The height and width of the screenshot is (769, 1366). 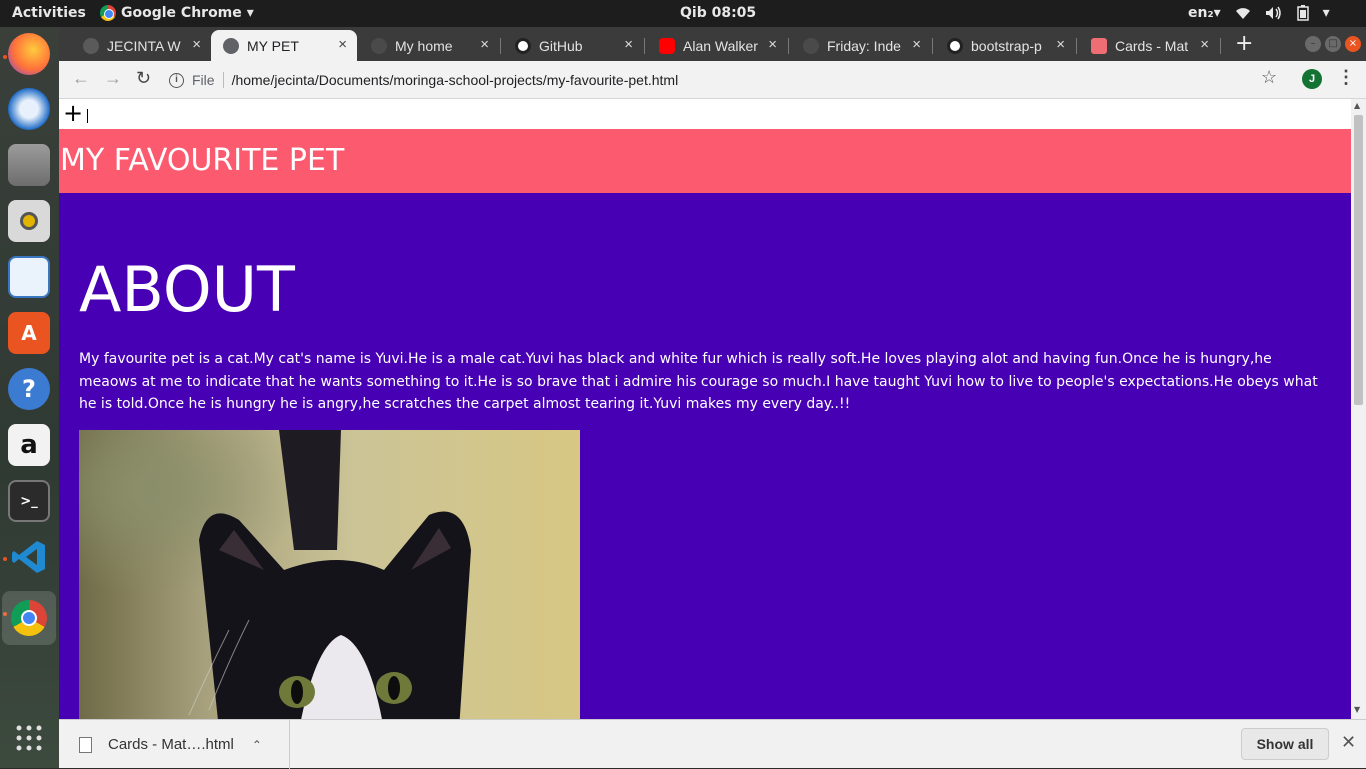 I want to click on cat-photo, so click(x=329, y=574).